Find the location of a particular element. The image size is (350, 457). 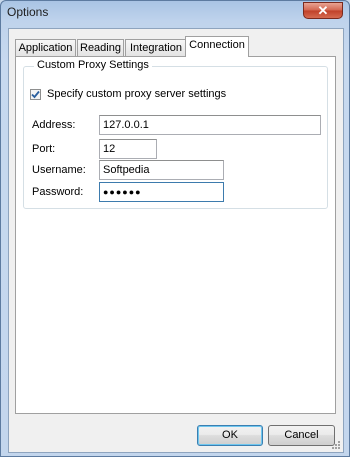

tab-reading: Reading is located at coordinates (100, 47).